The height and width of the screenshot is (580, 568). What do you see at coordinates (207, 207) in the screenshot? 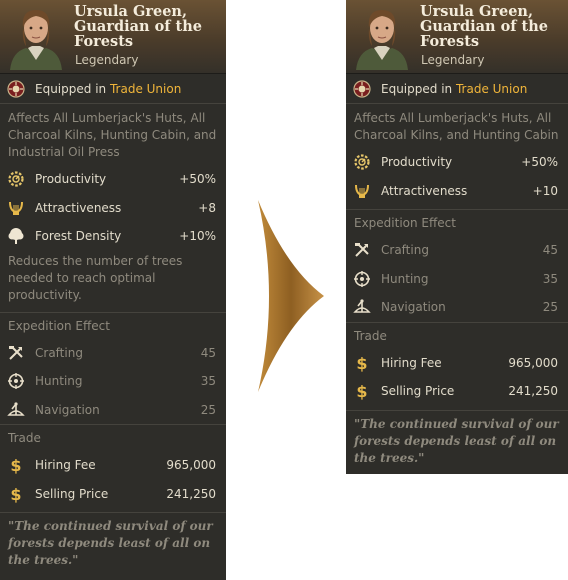
I see `effect-value: +8` at bounding box center [207, 207].